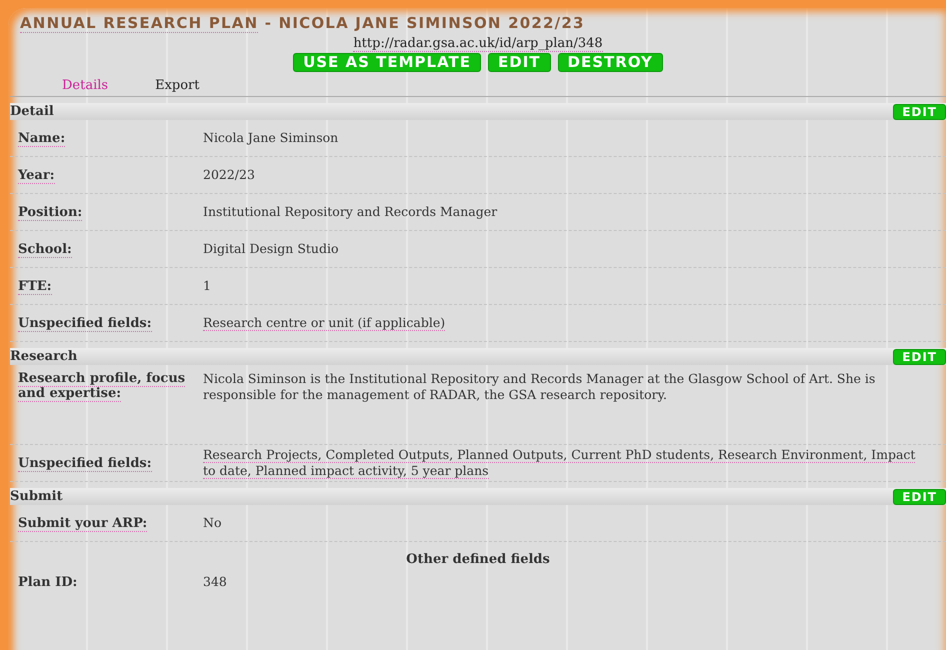 The width and height of the screenshot is (946, 650). Describe the element at coordinates (44, 249) in the screenshot. I see `field-label: School:` at that location.